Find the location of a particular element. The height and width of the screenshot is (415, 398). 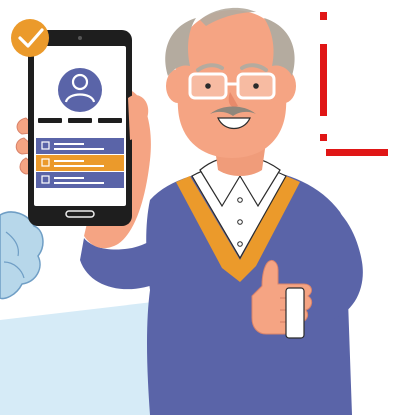

user-avatar-icon is located at coordinates (80, 90).